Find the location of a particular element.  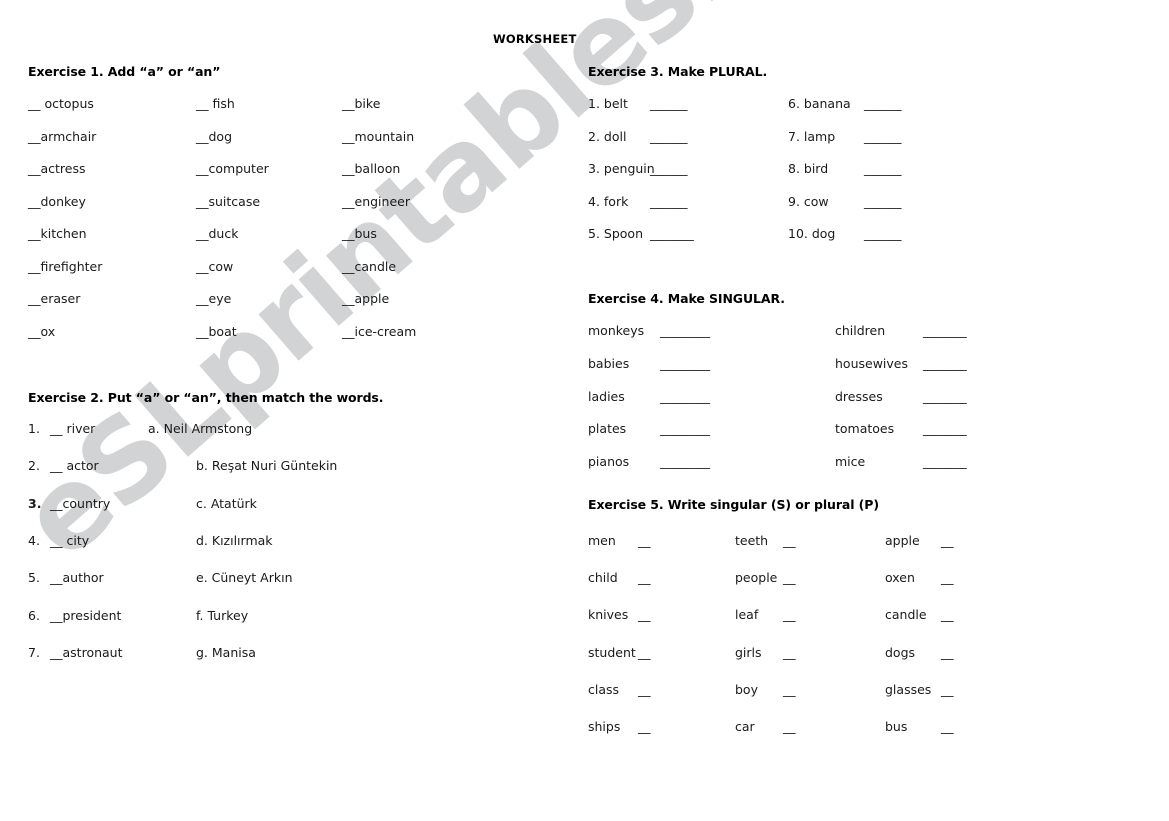

item-label: housewives is located at coordinates (871, 363).